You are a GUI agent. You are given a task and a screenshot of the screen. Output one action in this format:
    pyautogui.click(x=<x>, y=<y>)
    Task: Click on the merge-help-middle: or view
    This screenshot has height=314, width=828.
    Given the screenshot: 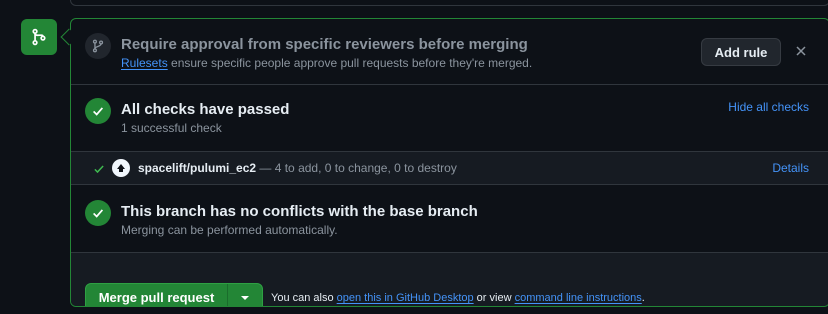 What is the action you would take?
    pyautogui.click(x=494, y=298)
    